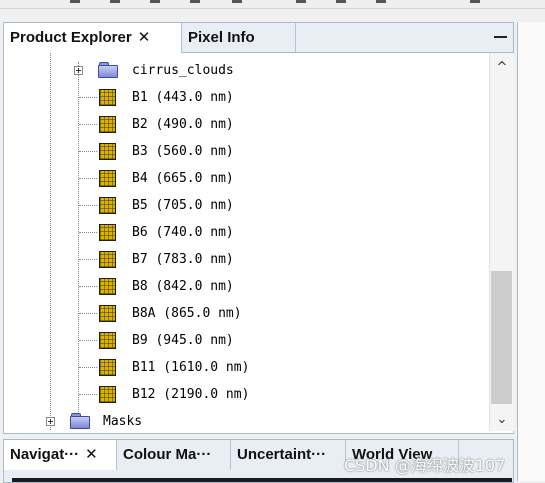 This screenshot has width=545, height=483. What do you see at coordinates (183, 70) in the screenshot?
I see `tree-item-label: cirrus_clouds` at bounding box center [183, 70].